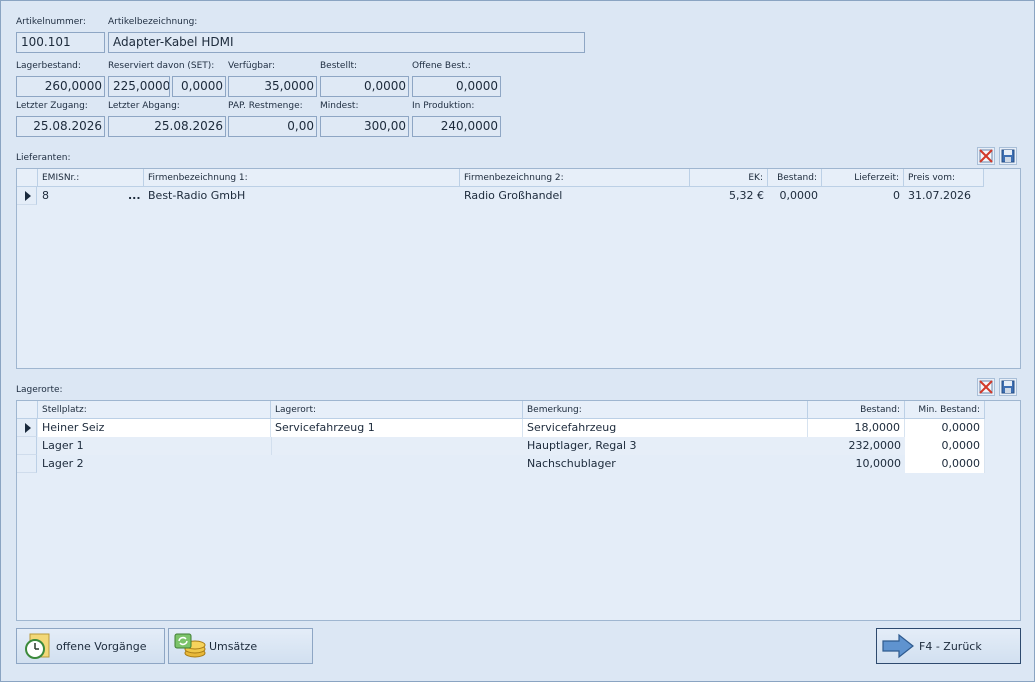  Describe the element at coordinates (575, 178) in the screenshot. I see `suppliers-col-firma2: Firmenbezeichnung 2:` at that location.